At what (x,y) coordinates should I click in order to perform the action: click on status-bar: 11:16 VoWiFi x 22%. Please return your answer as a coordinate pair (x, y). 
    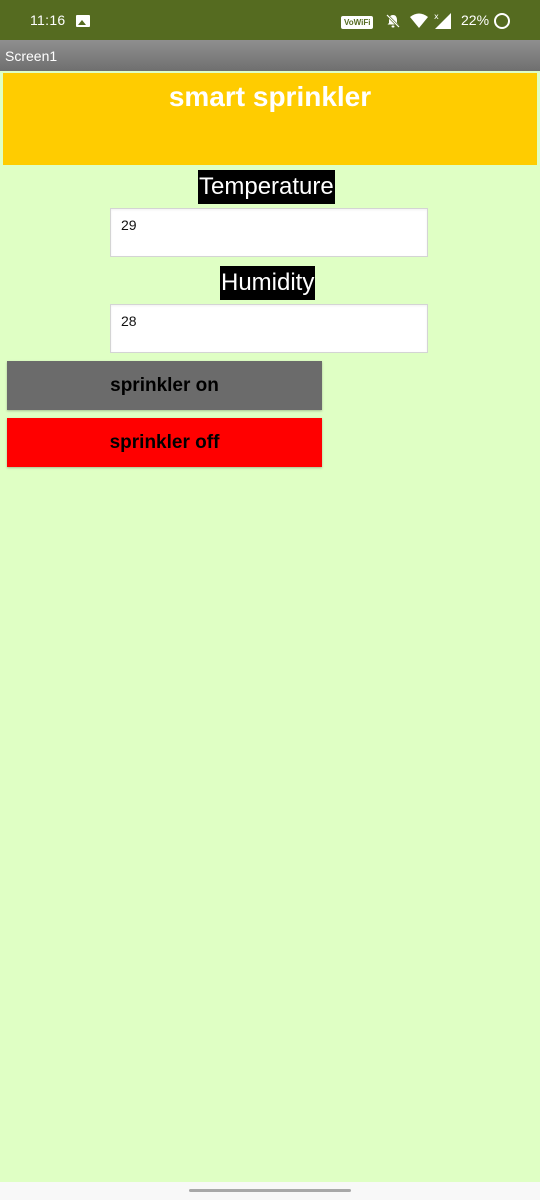
    Looking at the image, I should click on (270, 20).